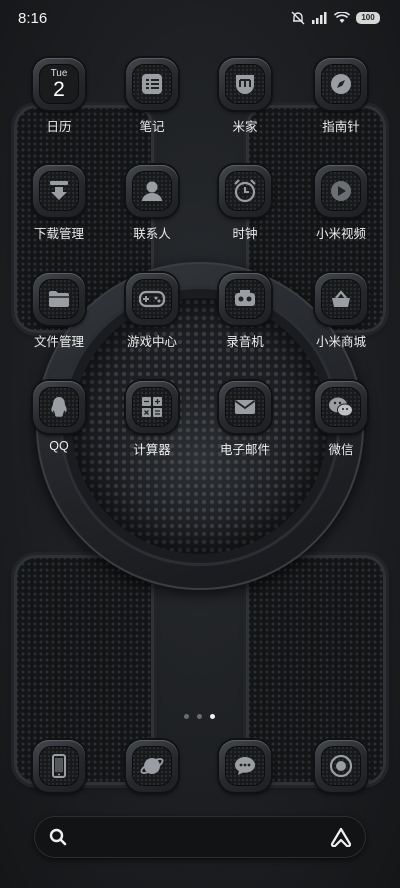  What do you see at coordinates (340, 342) in the screenshot?
I see `app-label: 小米商城` at bounding box center [340, 342].